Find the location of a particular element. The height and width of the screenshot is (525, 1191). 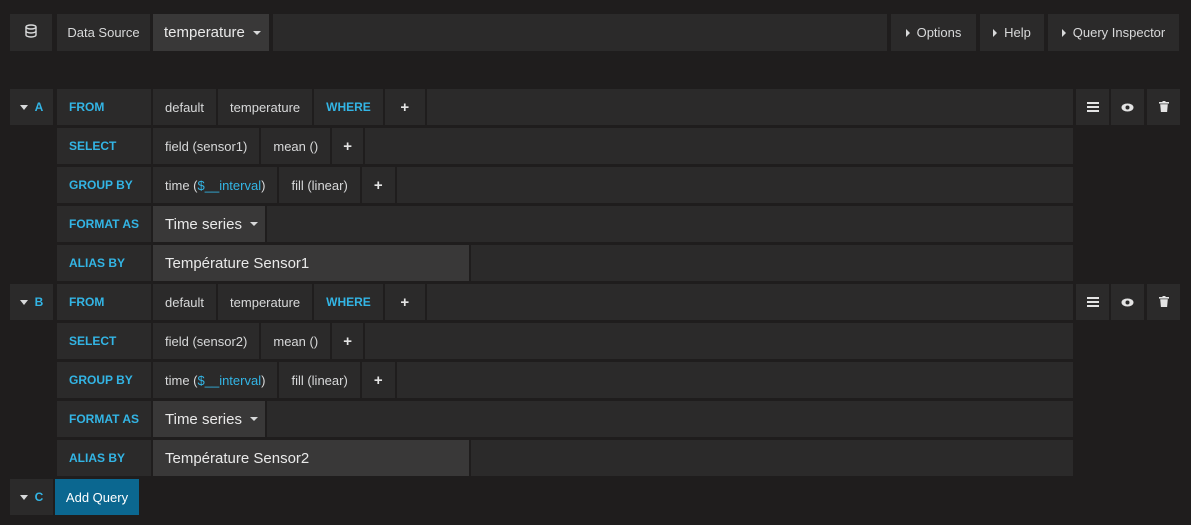

data-source-value: temperature is located at coordinates (204, 32).